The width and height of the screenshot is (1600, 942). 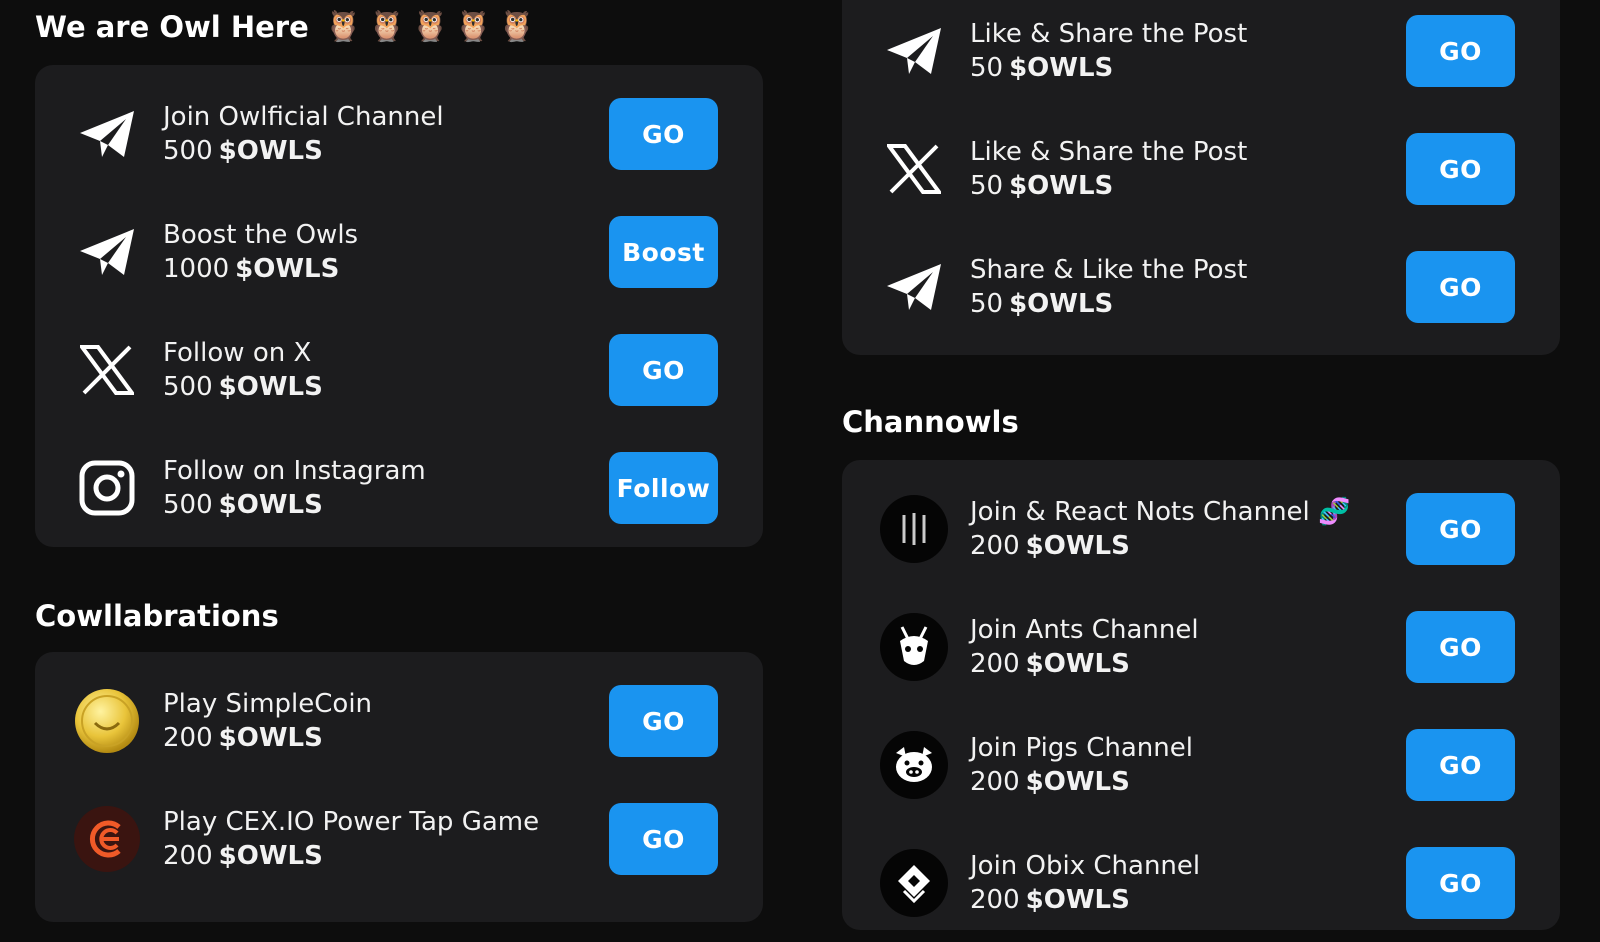 What do you see at coordinates (663, 488) in the screenshot?
I see `follow-button: Follow` at bounding box center [663, 488].